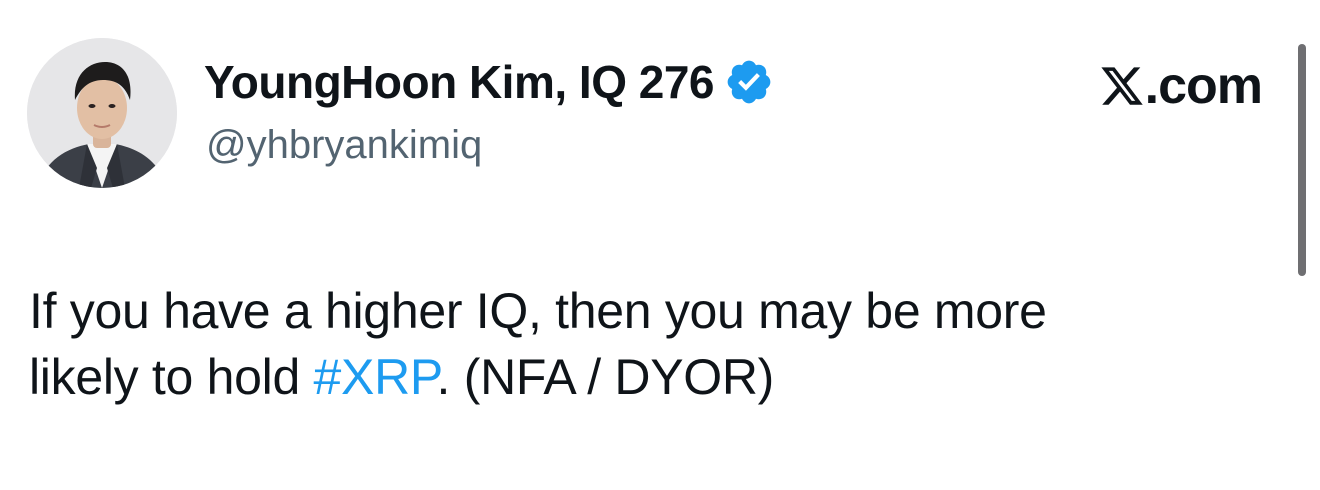  I want to click on x-com-brand: .com, so click(1181, 86).